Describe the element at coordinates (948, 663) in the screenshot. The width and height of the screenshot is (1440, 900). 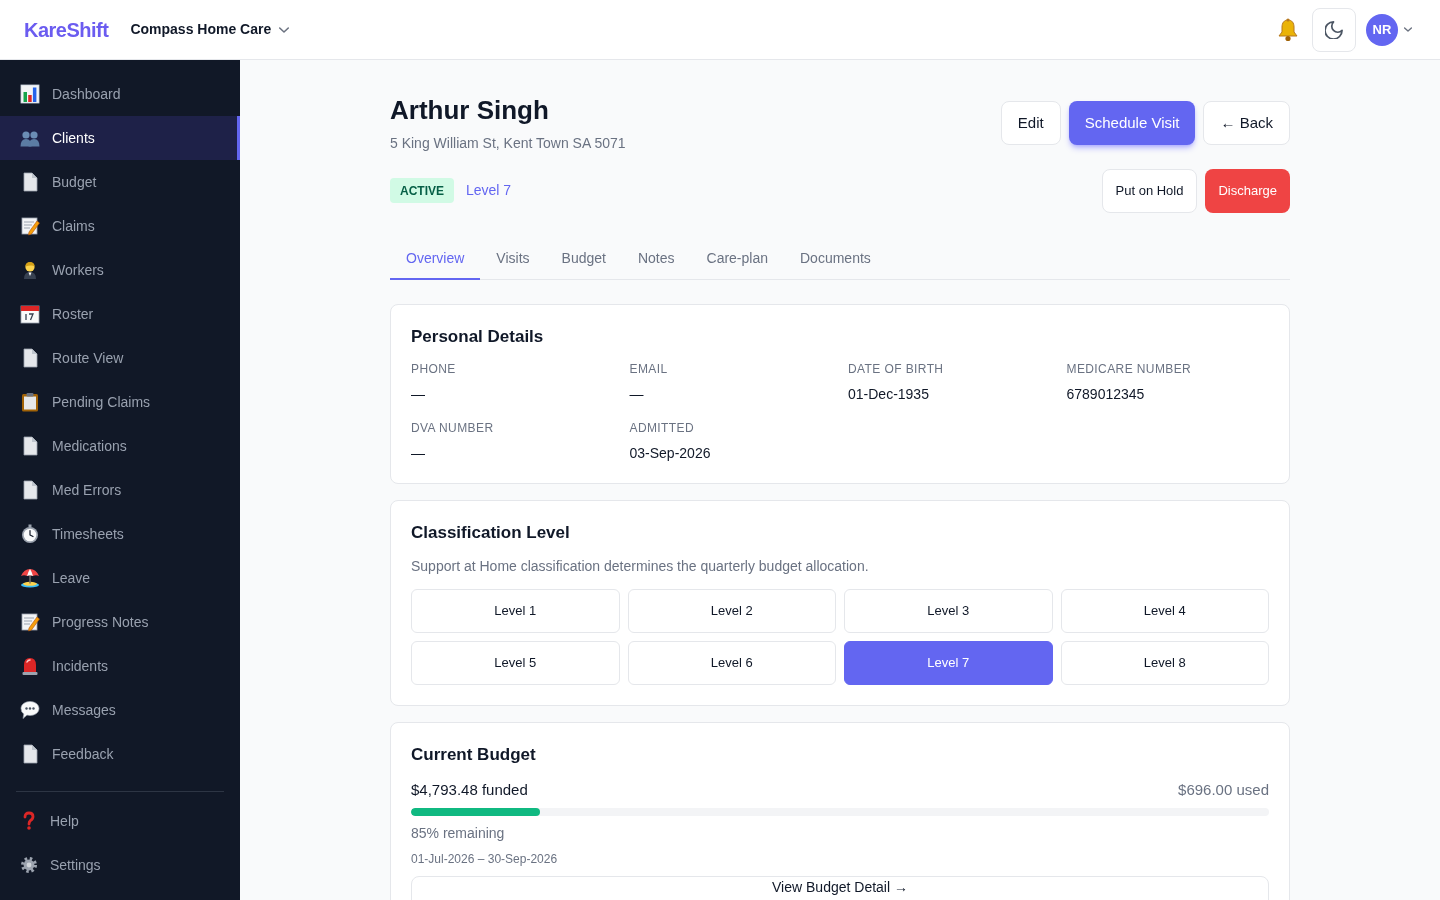
I see `level-option: Level 7` at that location.